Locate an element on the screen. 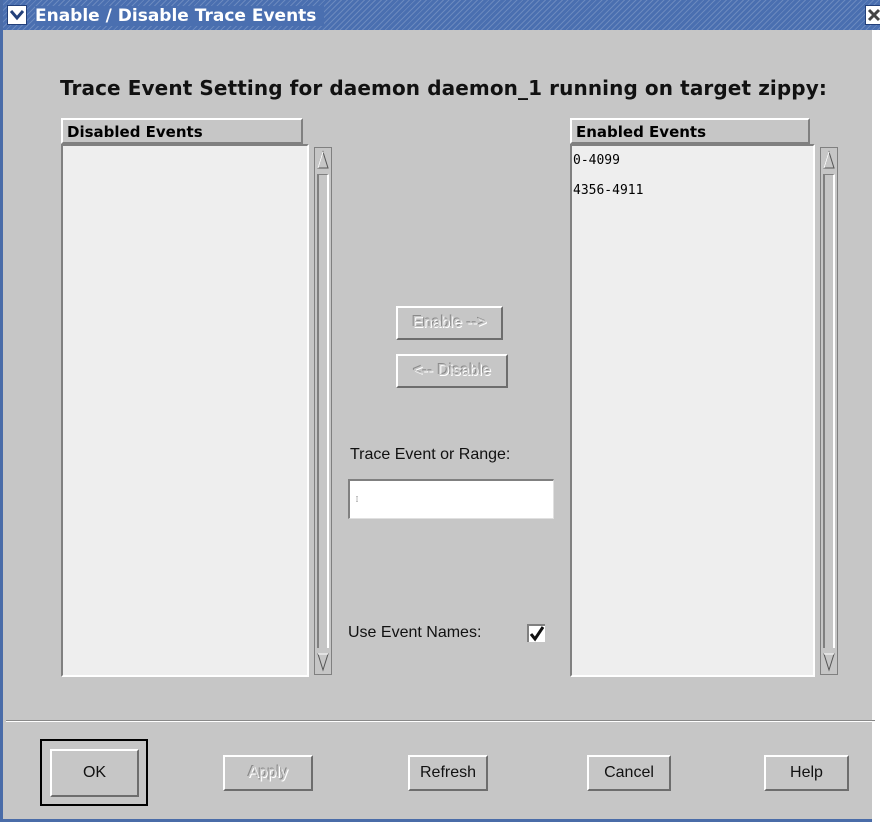 Image resolution: width=880 pixels, height=825 pixels. checkmark-icon is located at coordinates (537, 634).